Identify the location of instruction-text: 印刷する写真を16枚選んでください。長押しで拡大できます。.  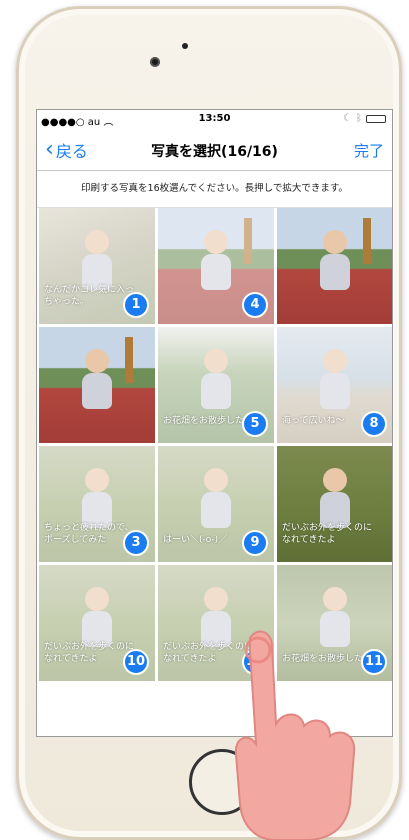
(214, 189).